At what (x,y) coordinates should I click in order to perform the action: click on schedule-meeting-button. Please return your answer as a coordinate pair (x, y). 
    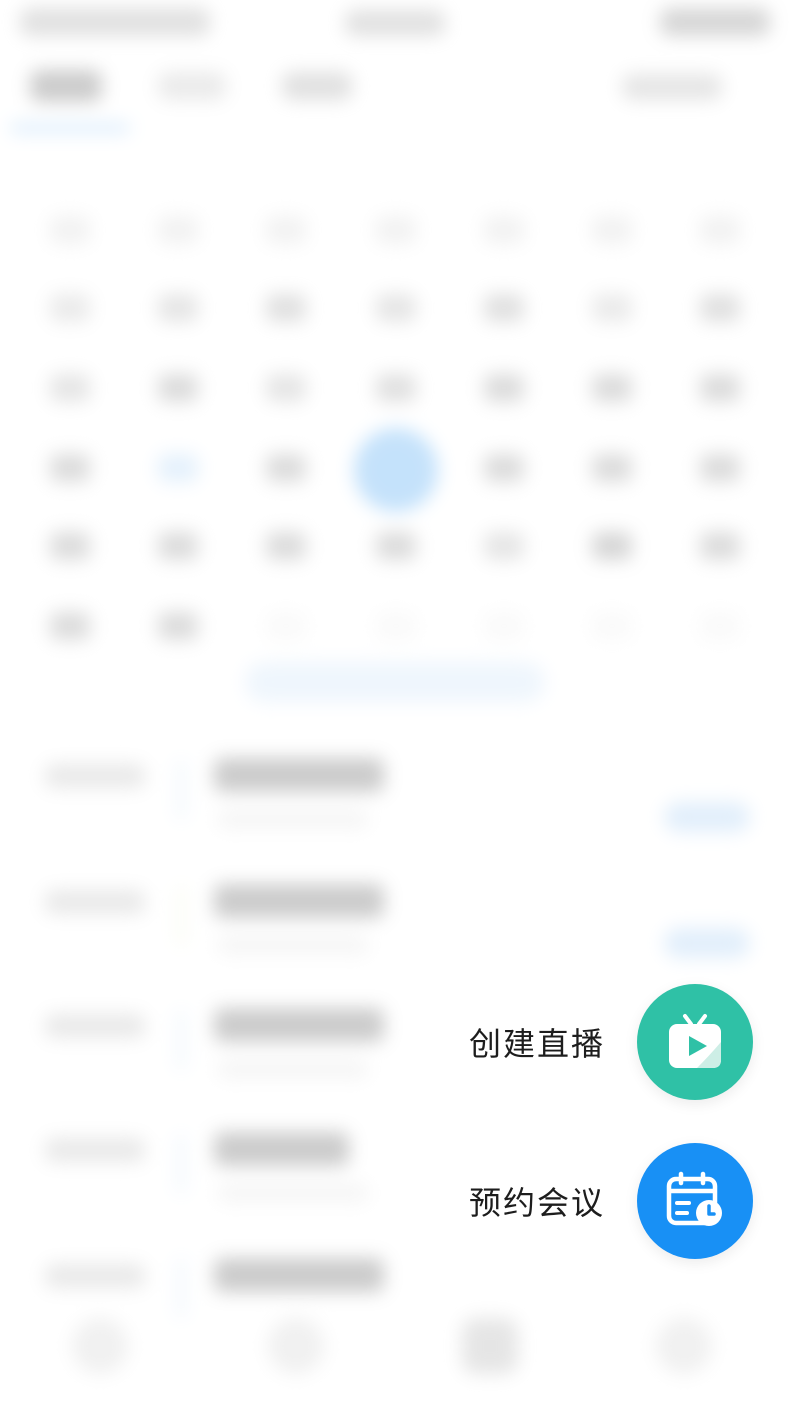
    Looking at the image, I should click on (695, 1201).